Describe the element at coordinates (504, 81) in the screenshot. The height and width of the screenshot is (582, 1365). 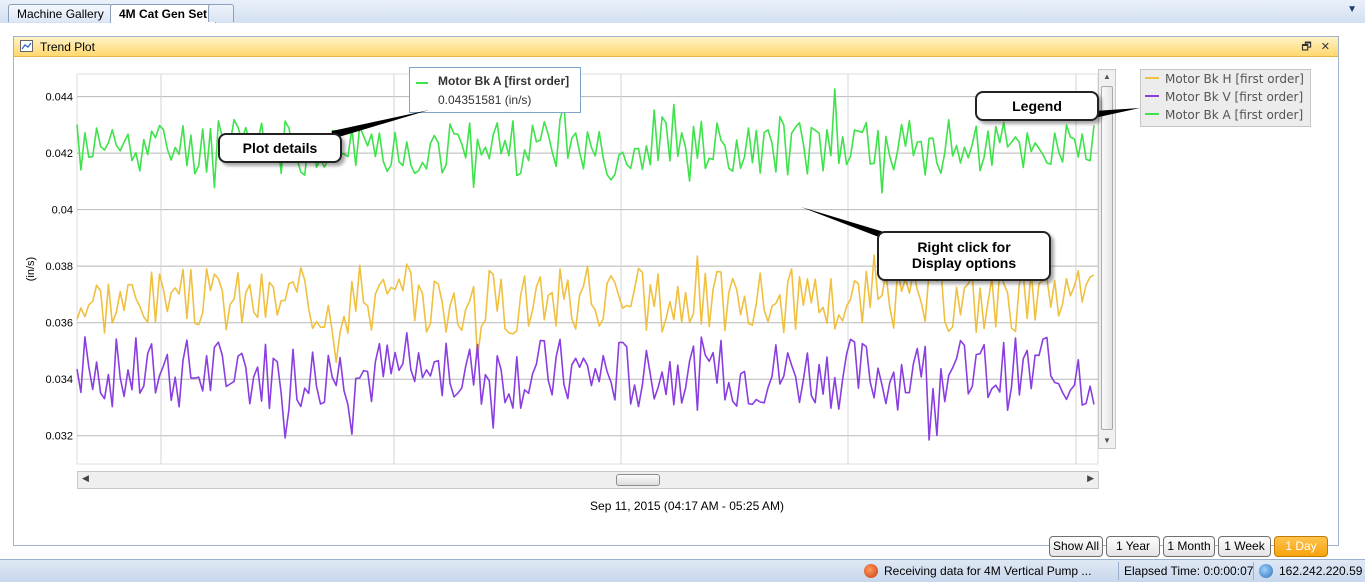
I see `tooltip-series-name: Motor Bk A [first order]` at that location.